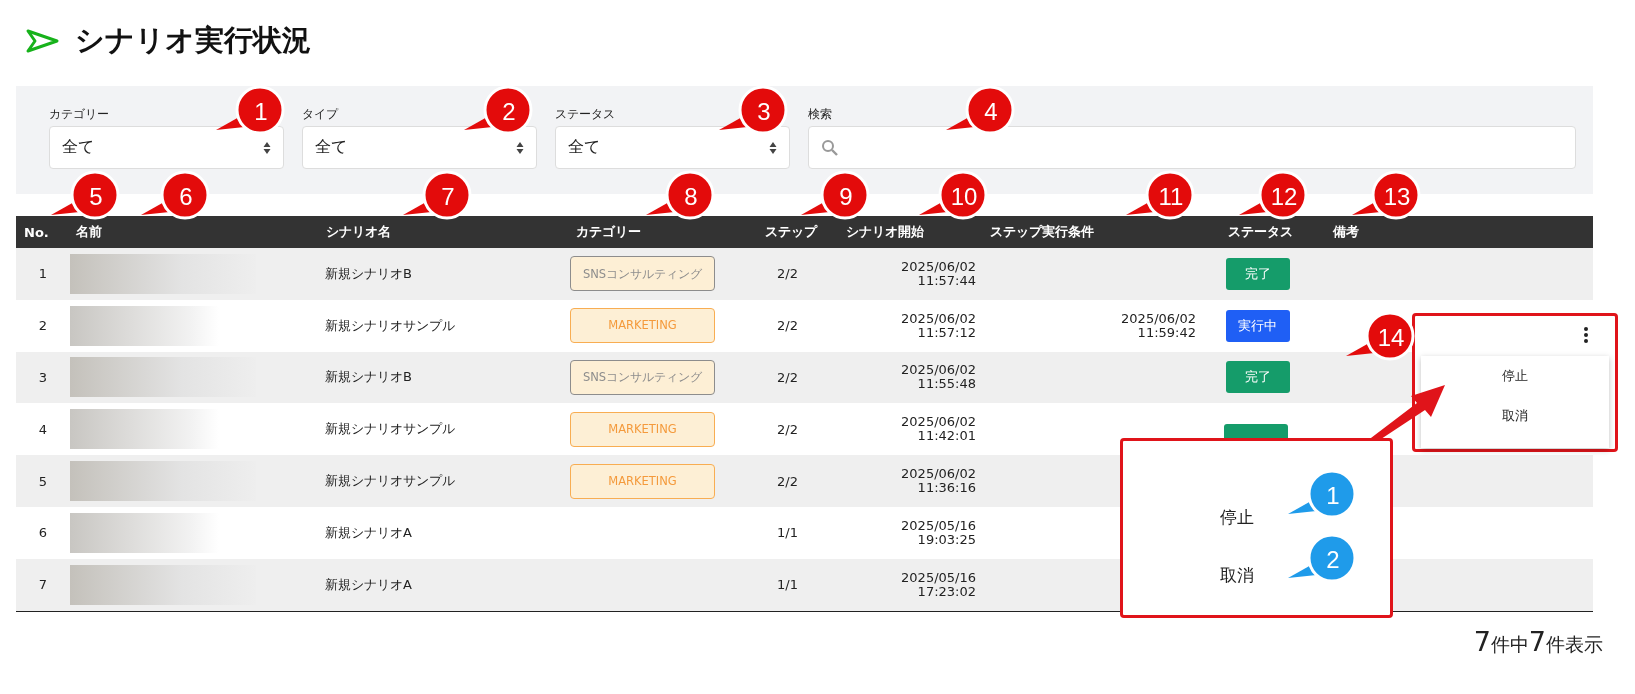 The image size is (1635, 694). What do you see at coordinates (1260, 232) in the screenshot?
I see `column-header: ステータス` at bounding box center [1260, 232].